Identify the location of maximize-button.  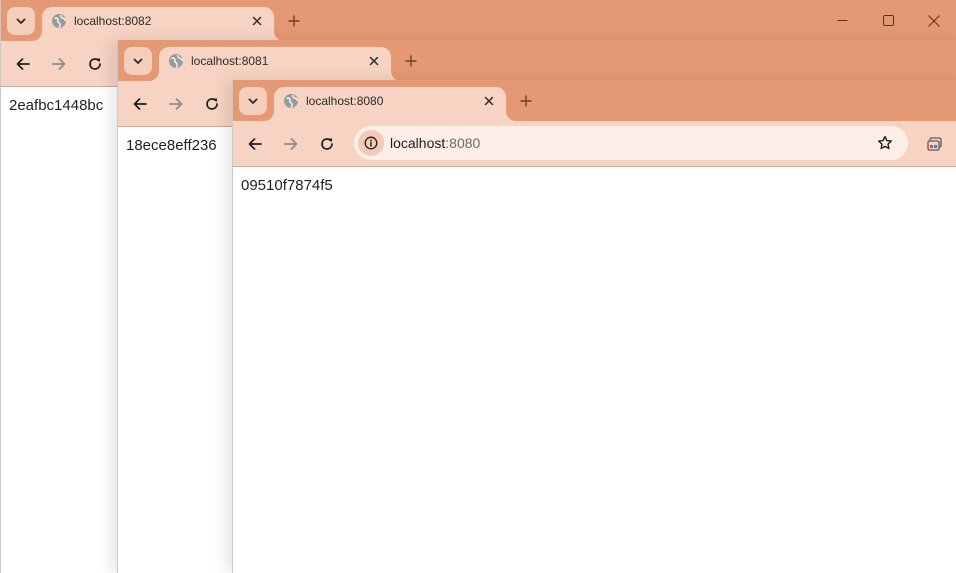
(888, 20).